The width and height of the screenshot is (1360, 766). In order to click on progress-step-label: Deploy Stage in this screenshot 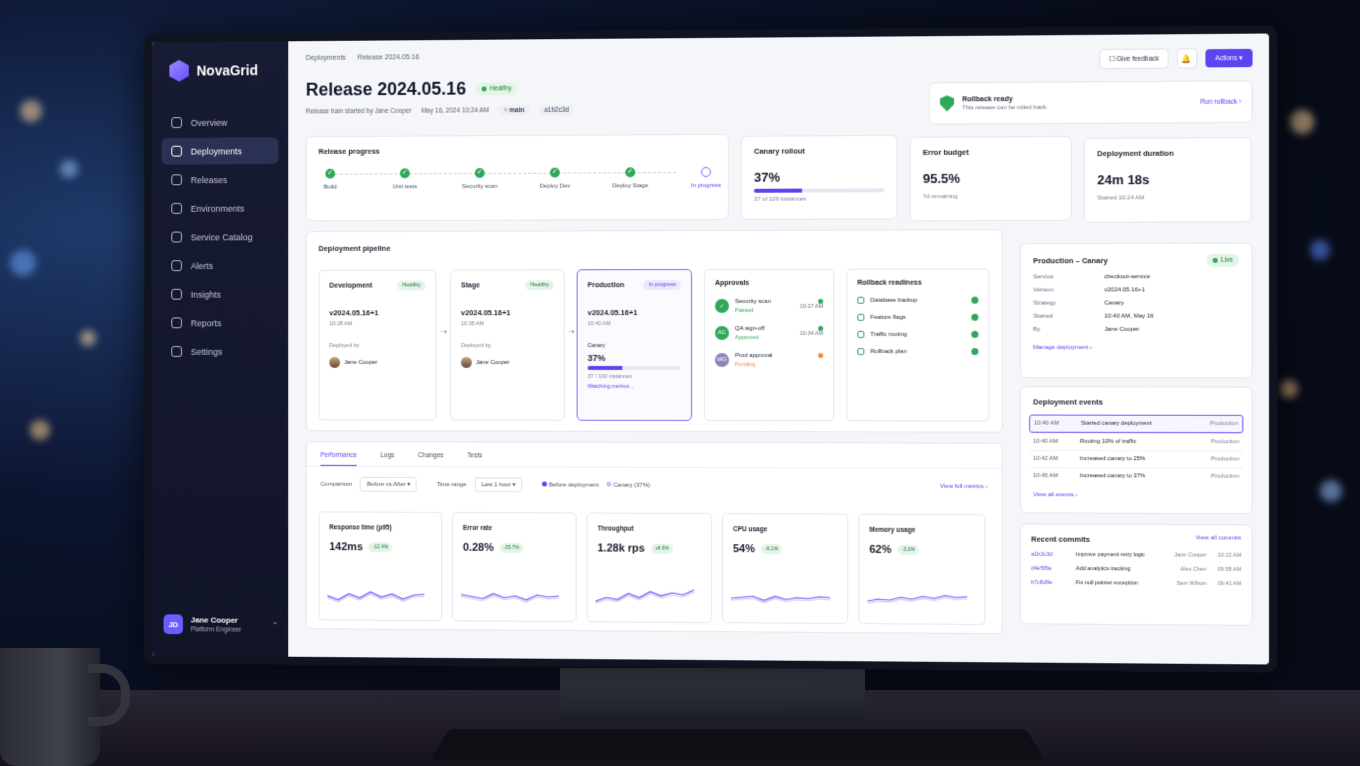, I will do `click(630, 186)`.